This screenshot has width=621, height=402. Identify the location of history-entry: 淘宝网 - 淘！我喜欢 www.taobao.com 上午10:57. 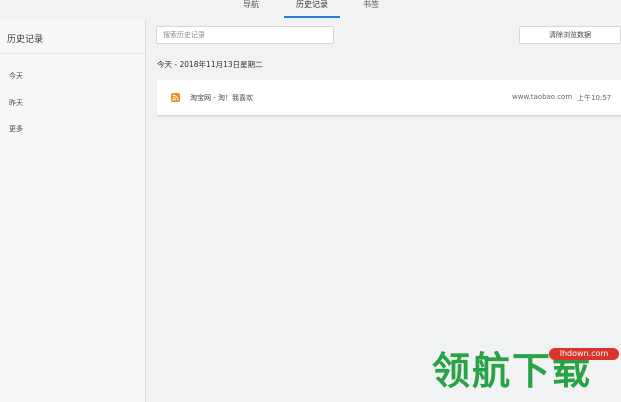
(389, 98).